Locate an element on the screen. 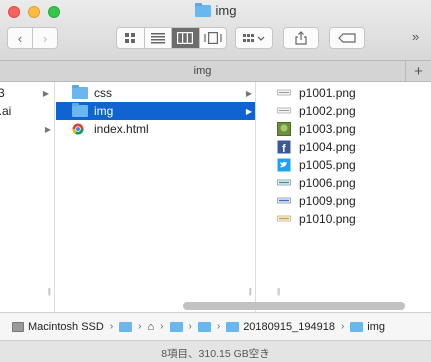 The image size is (431, 362). tab-img: img is located at coordinates (202, 71).